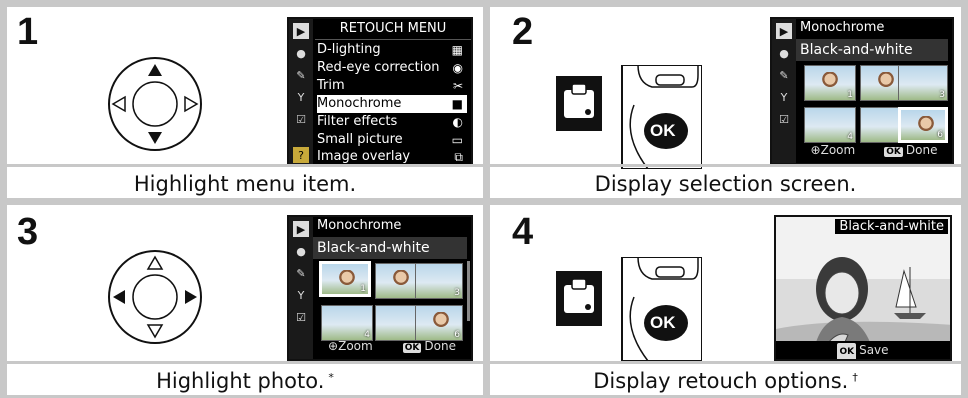  I want to click on step-caption: Highlight photo. *, so click(245, 379).